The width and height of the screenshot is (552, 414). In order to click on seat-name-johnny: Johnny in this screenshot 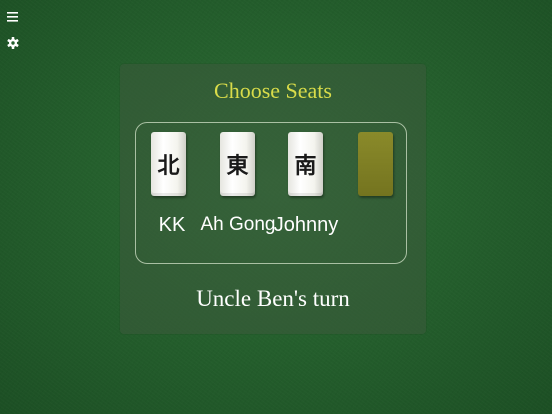, I will do `click(306, 225)`.